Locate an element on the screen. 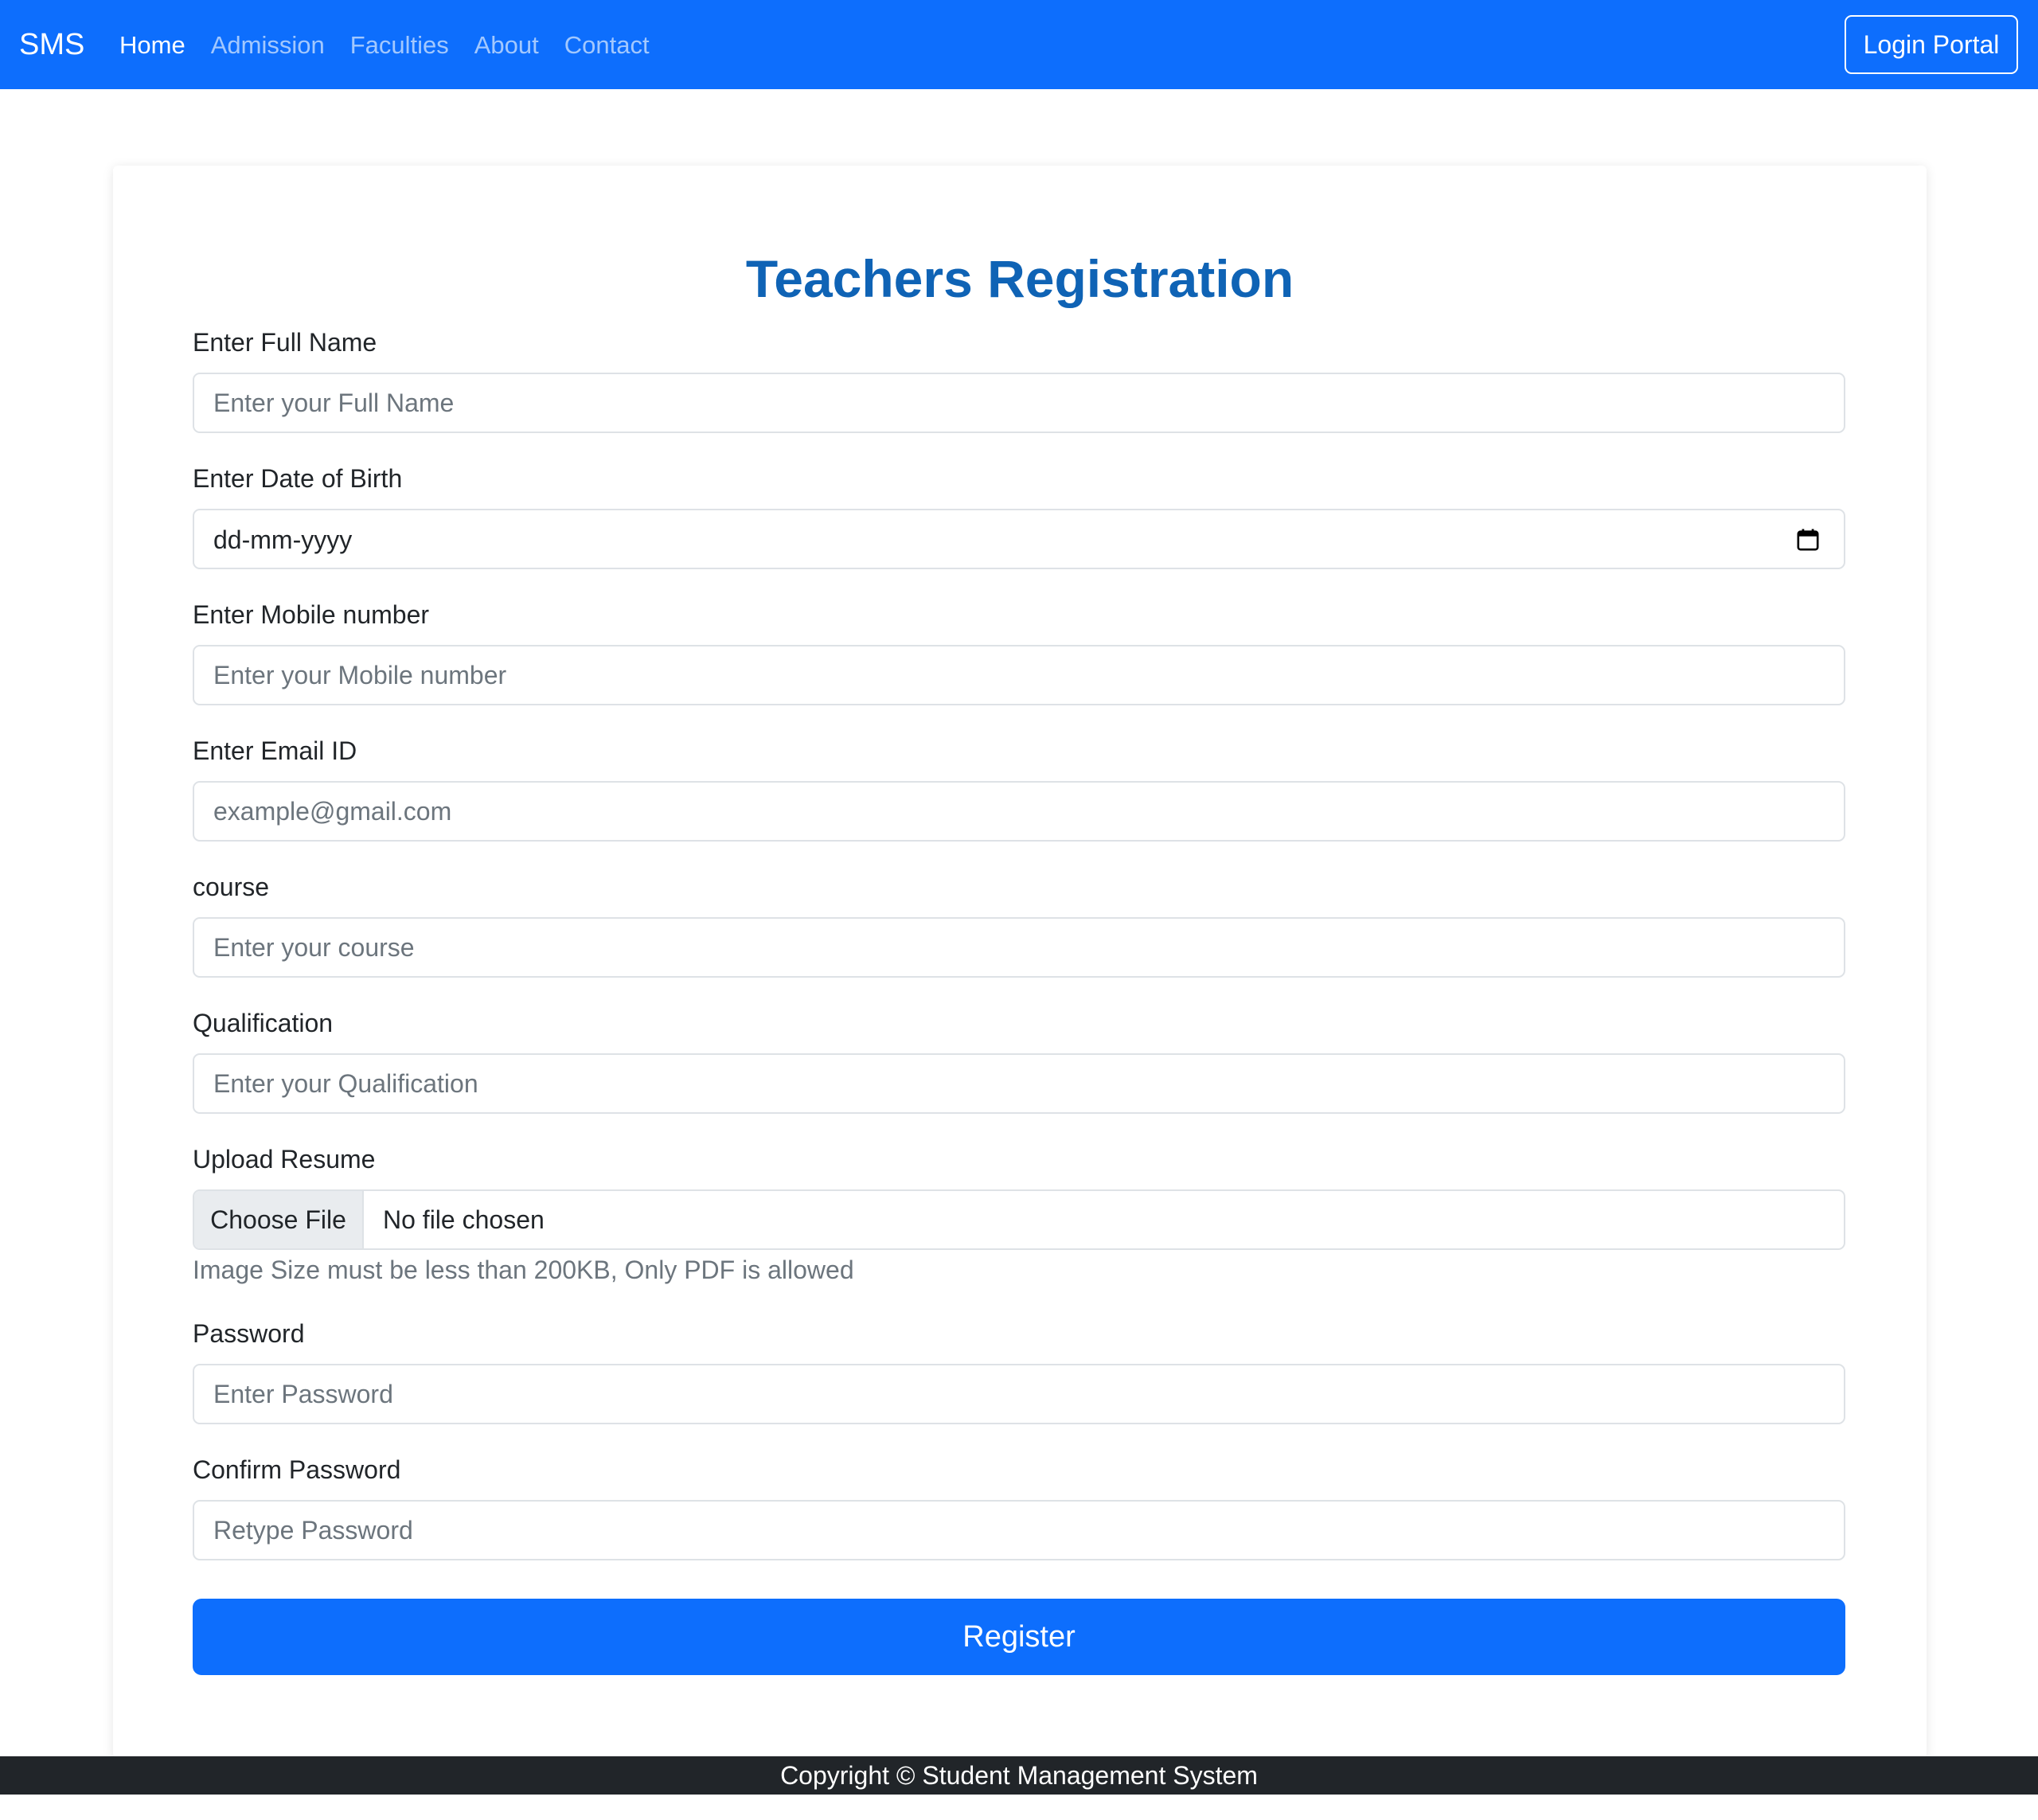  nav-link-about: About is located at coordinates (507, 45).